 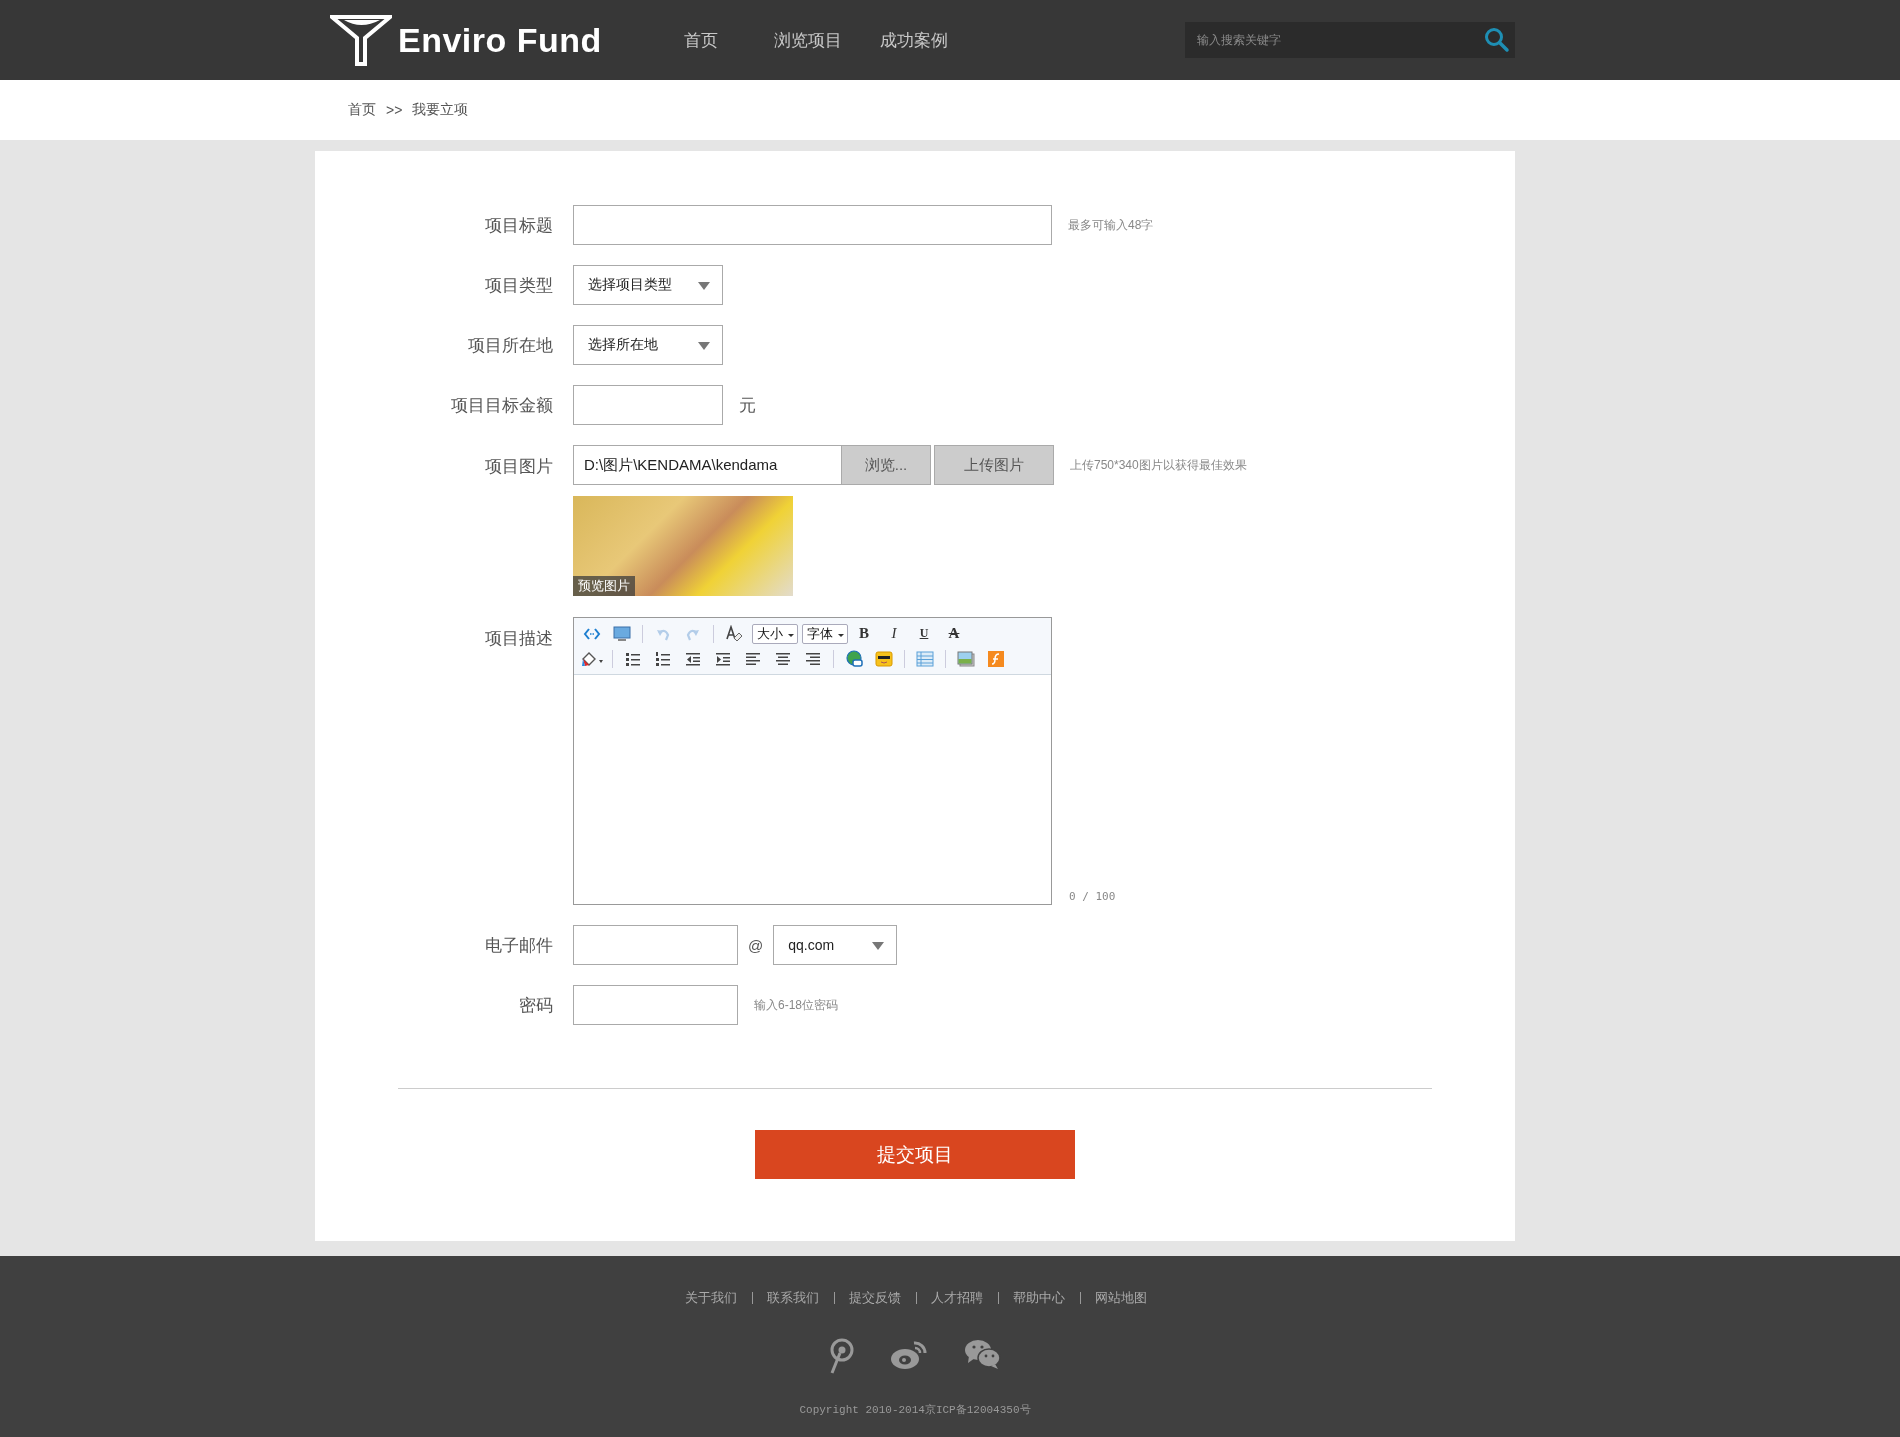 What do you see at coordinates (604, 586) in the screenshot?
I see `preview-caption: 预览图片` at bounding box center [604, 586].